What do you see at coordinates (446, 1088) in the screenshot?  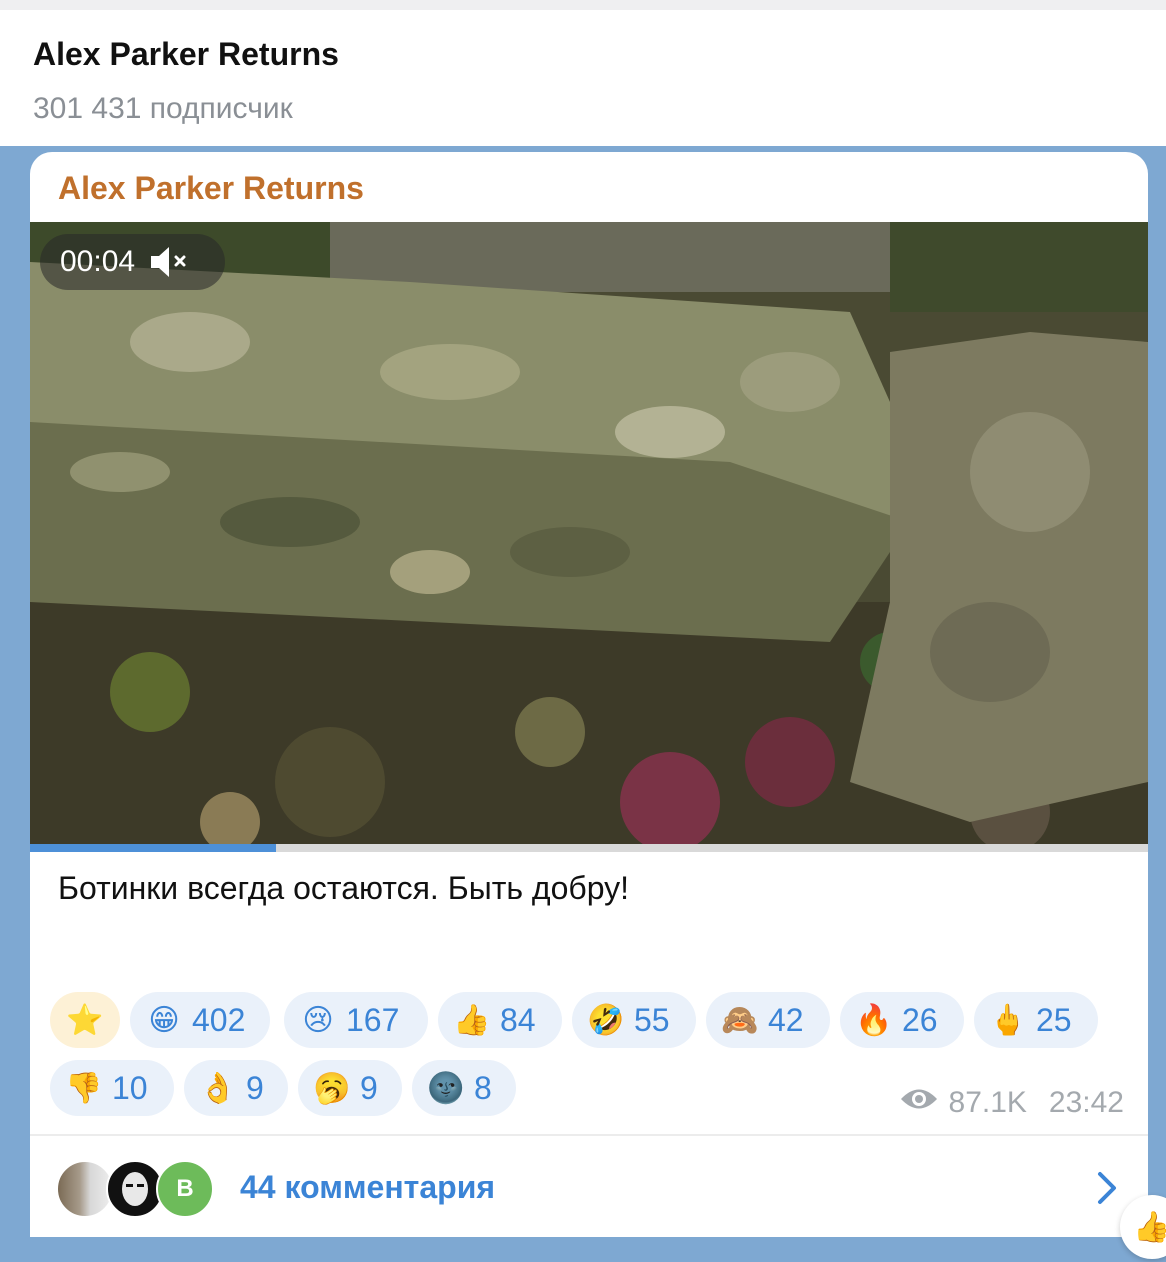 I see `new-moon-face-icon: 🌚` at bounding box center [446, 1088].